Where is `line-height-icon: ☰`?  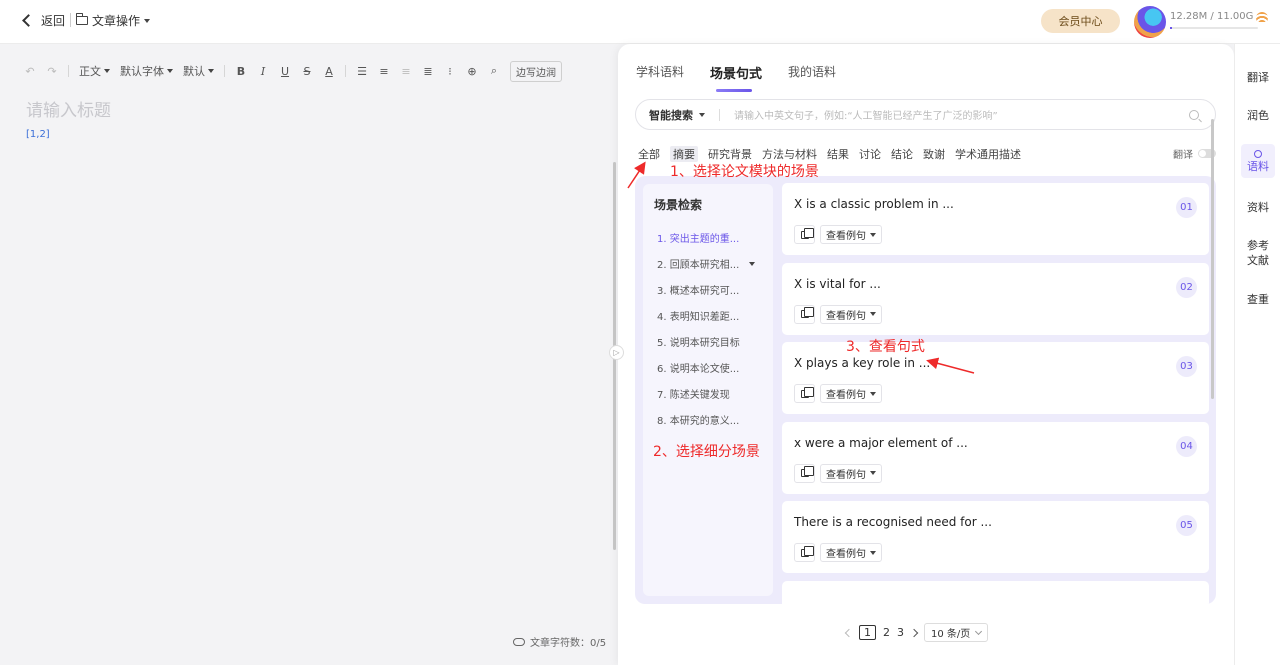 line-height-icon: ☰ is located at coordinates (362, 71).